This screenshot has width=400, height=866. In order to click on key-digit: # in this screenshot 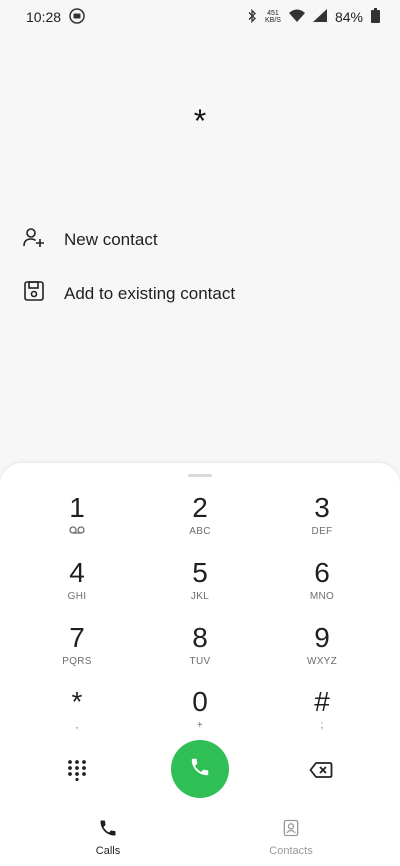, I will do `click(322, 701)`.